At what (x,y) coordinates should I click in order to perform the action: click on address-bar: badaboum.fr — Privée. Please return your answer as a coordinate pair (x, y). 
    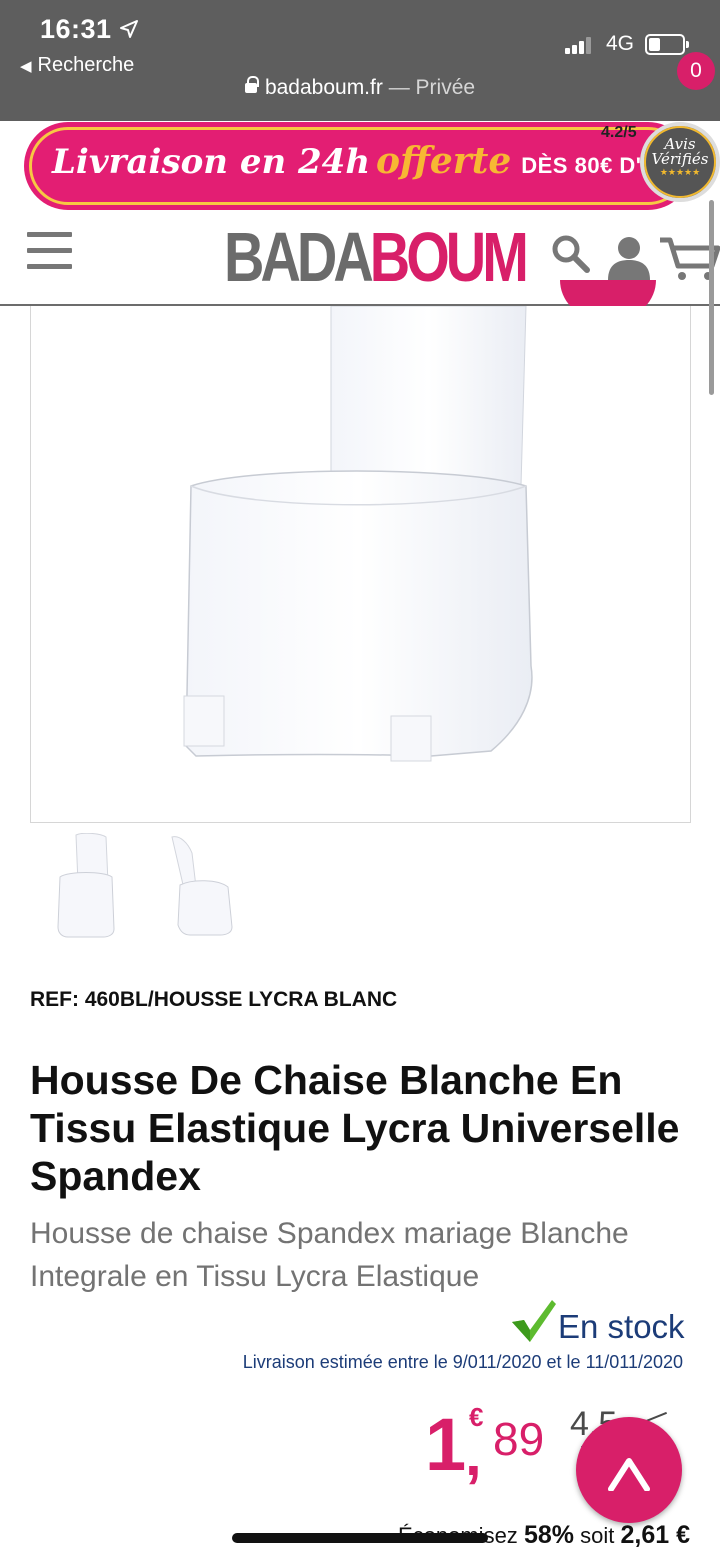
    Looking at the image, I should click on (360, 88).